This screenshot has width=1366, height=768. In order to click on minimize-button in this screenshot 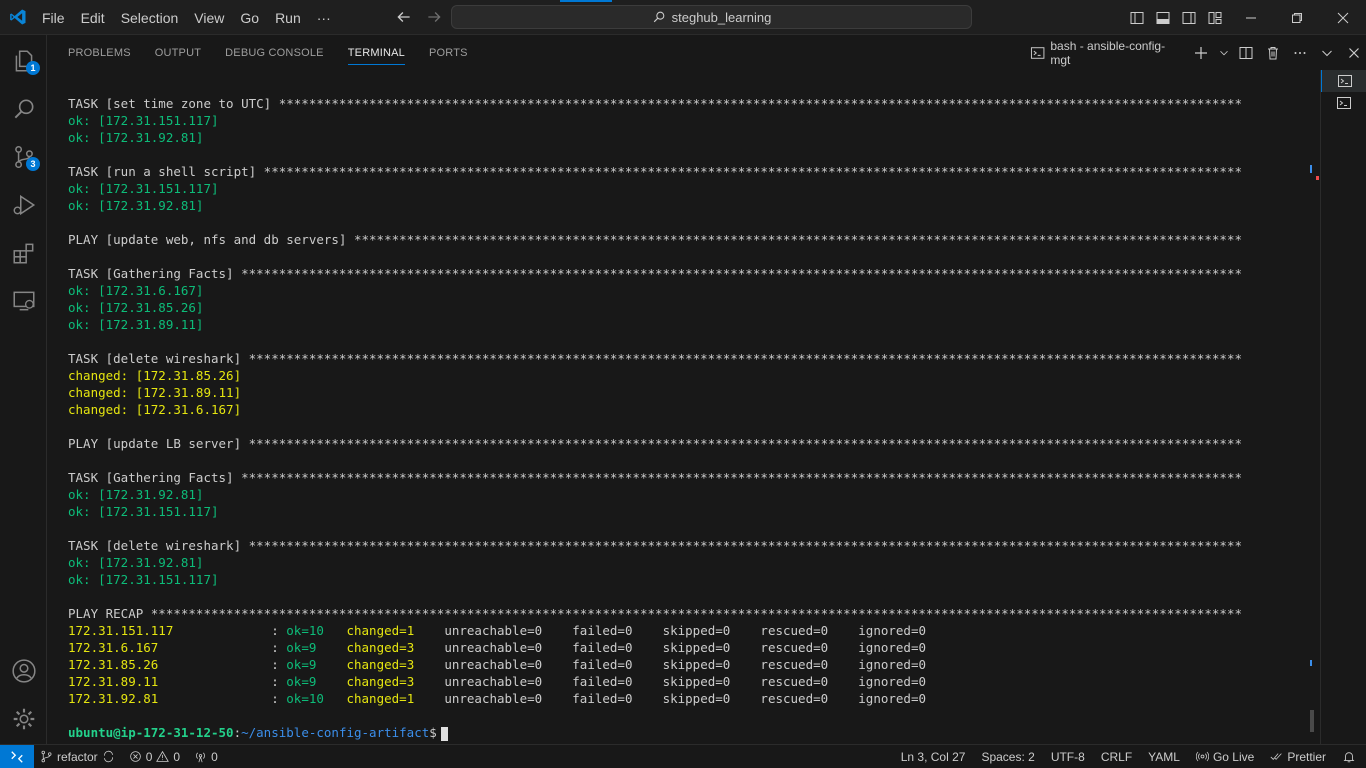, I will do `click(1251, 17)`.